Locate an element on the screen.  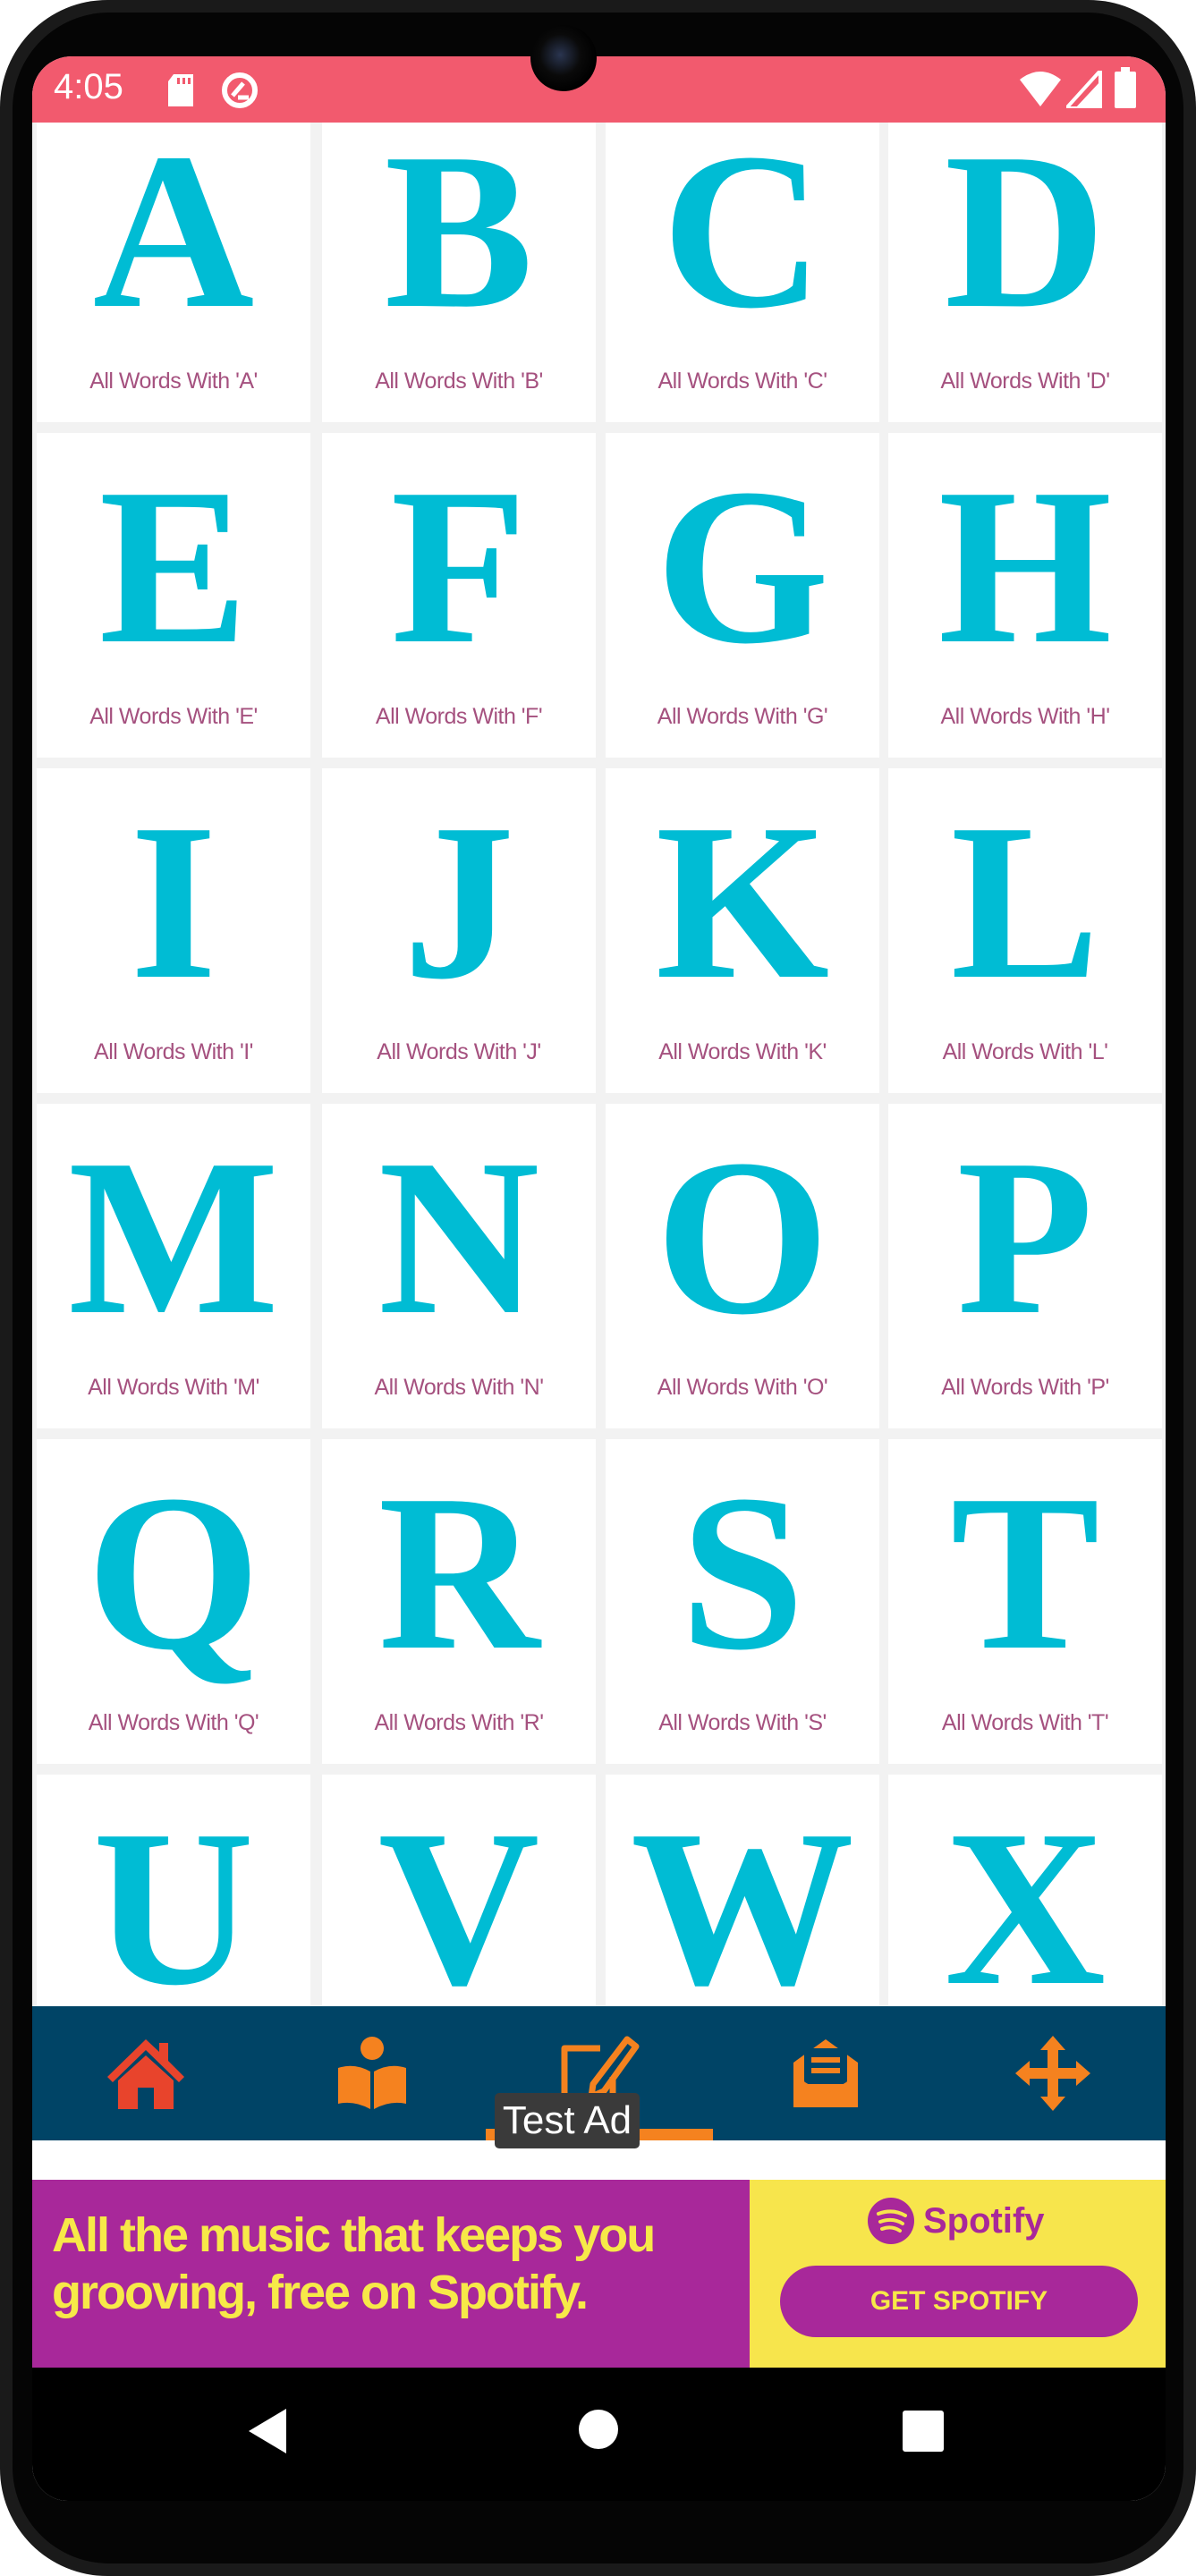
spotify-logo: Spotify is located at coordinates (955, 2221).